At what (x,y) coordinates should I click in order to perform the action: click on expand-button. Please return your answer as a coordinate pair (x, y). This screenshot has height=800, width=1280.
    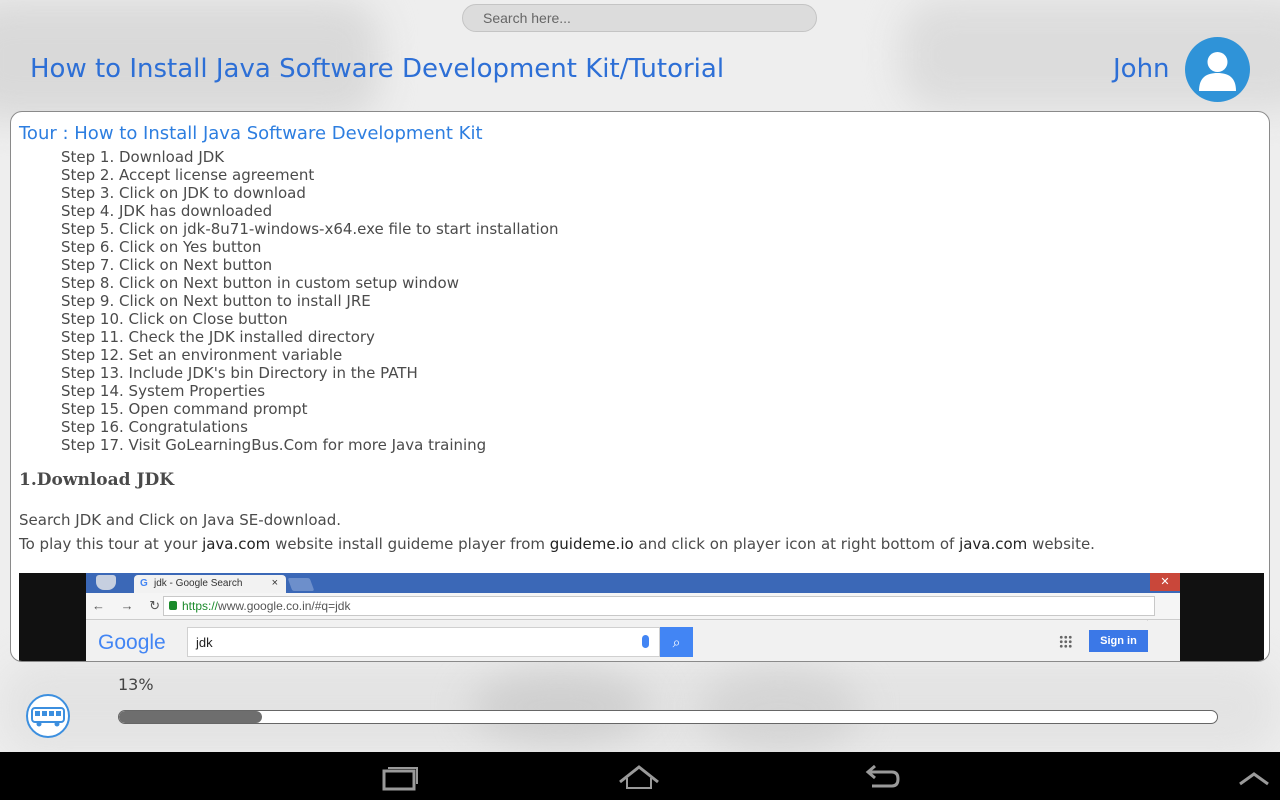
    Looking at the image, I should click on (1256, 777).